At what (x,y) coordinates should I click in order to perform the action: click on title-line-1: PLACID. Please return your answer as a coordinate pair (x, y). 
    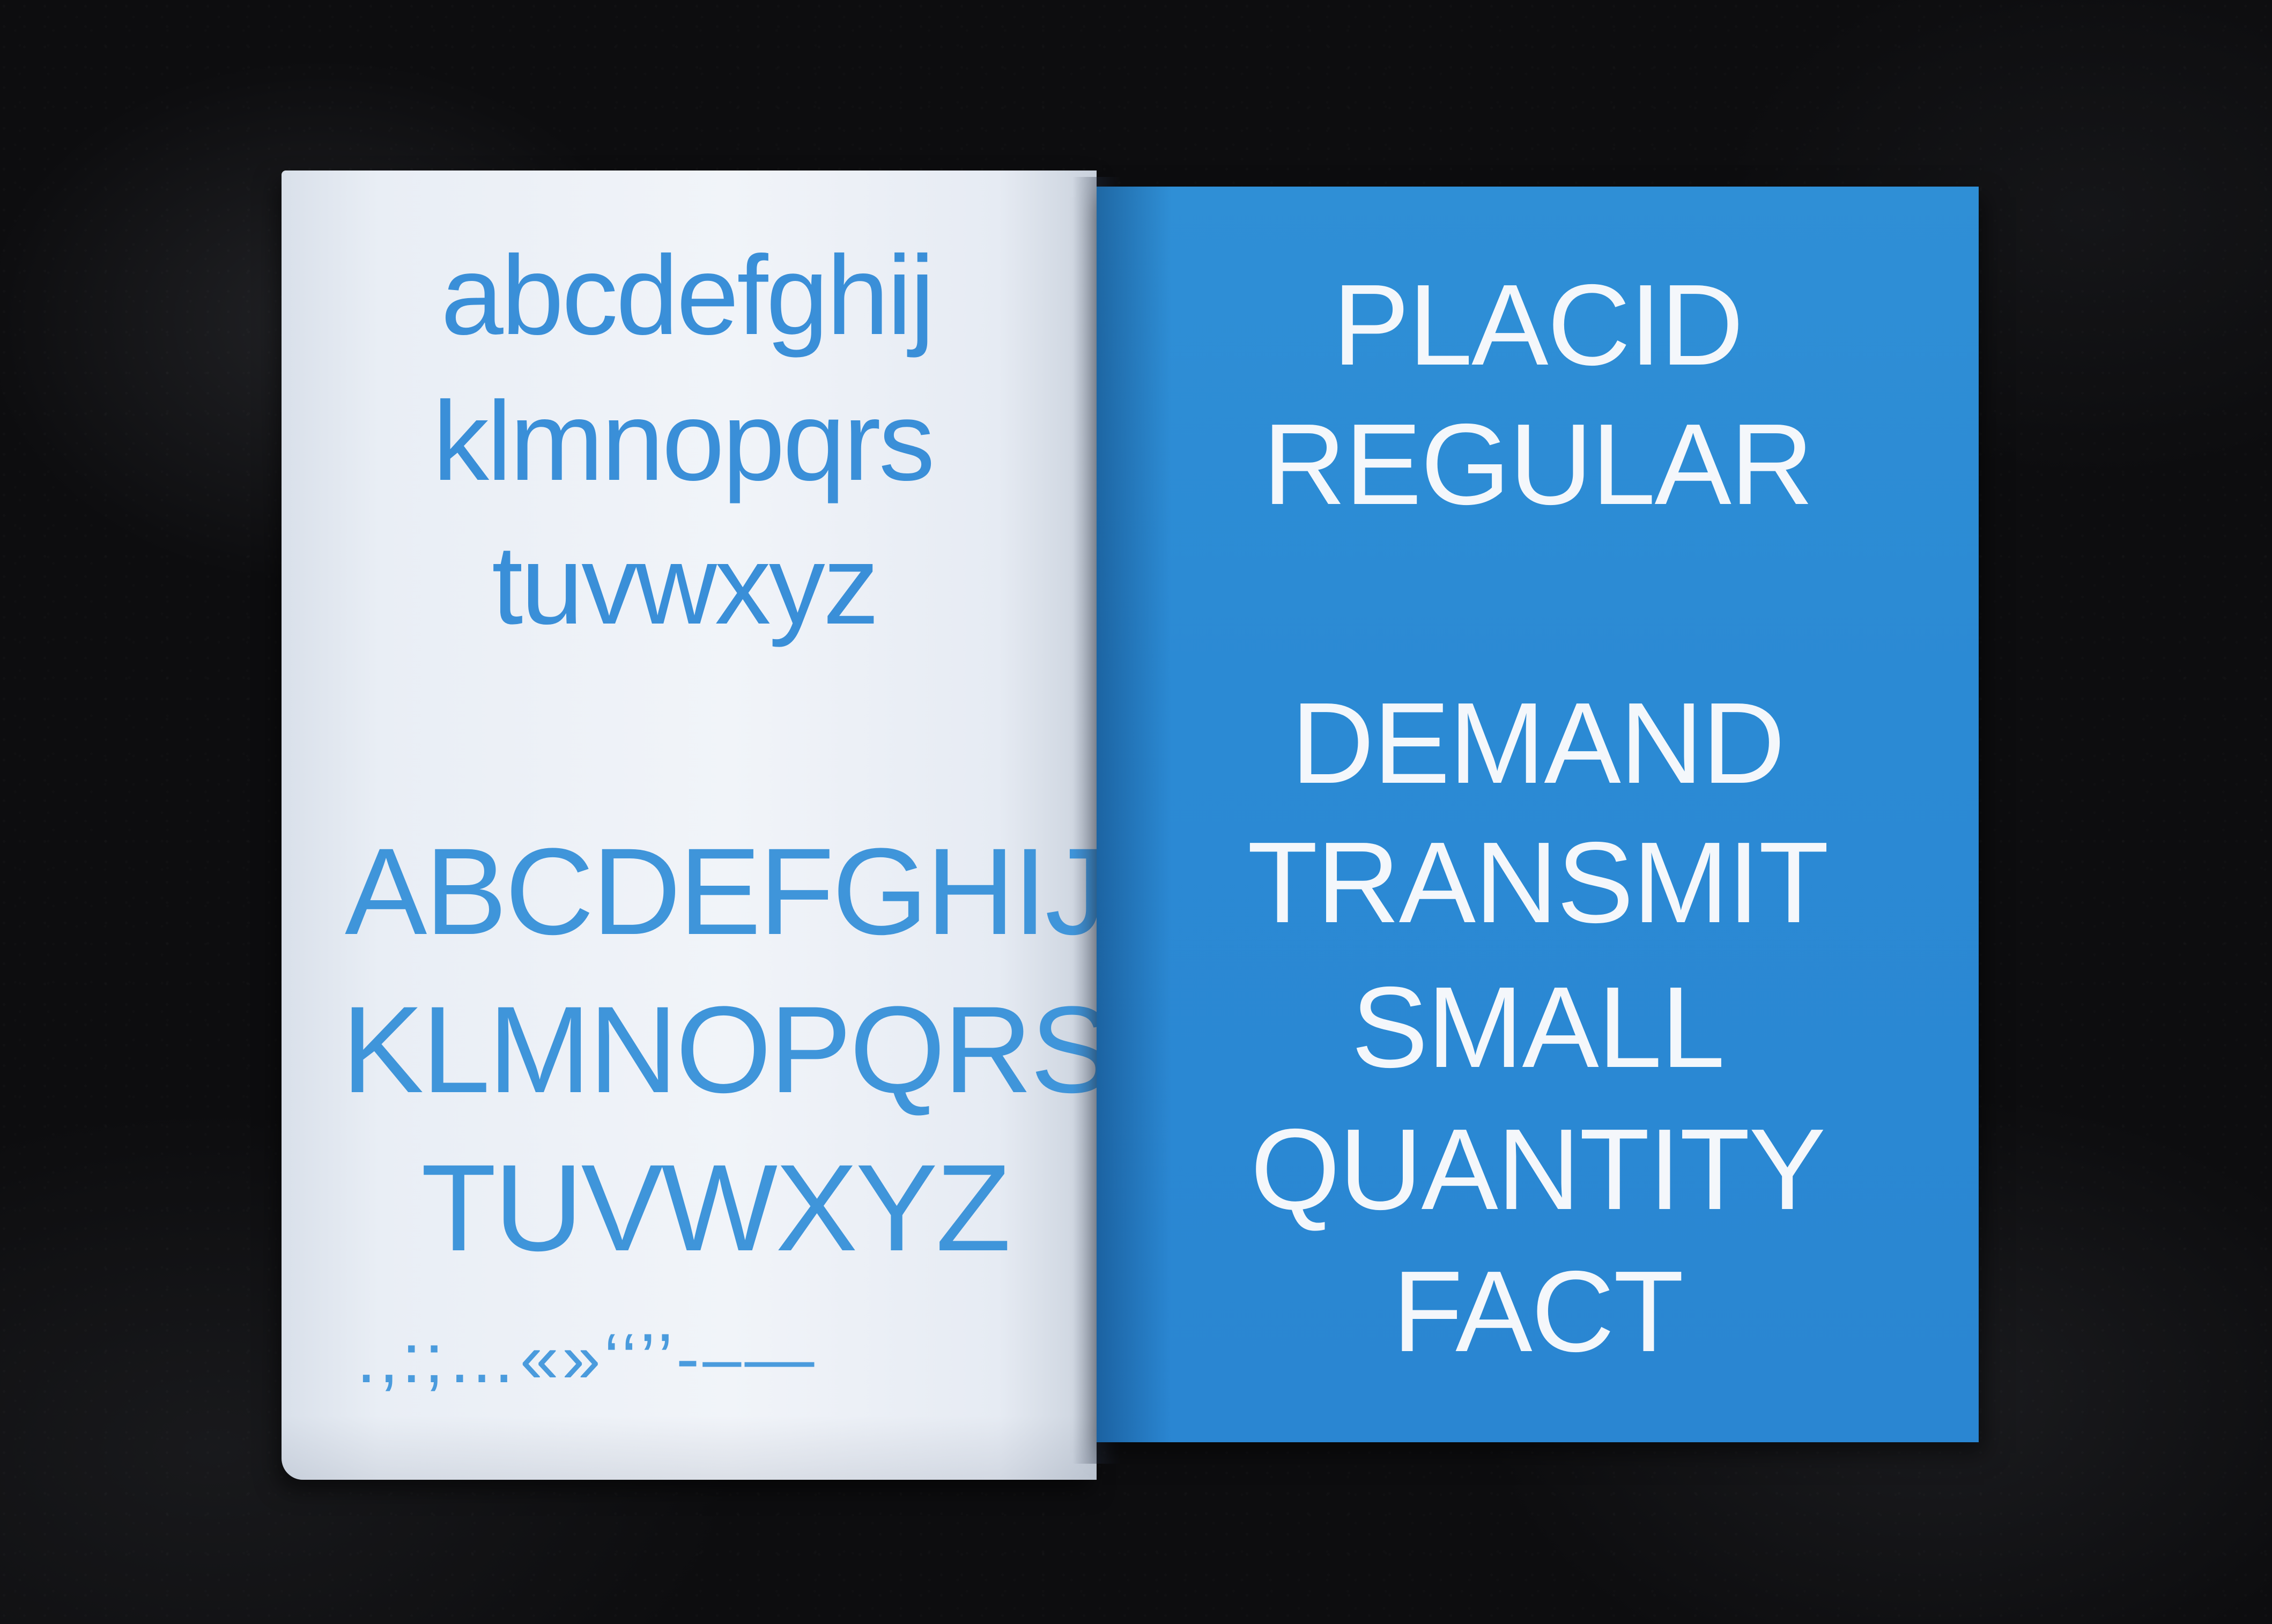
    Looking at the image, I should click on (1538, 325).